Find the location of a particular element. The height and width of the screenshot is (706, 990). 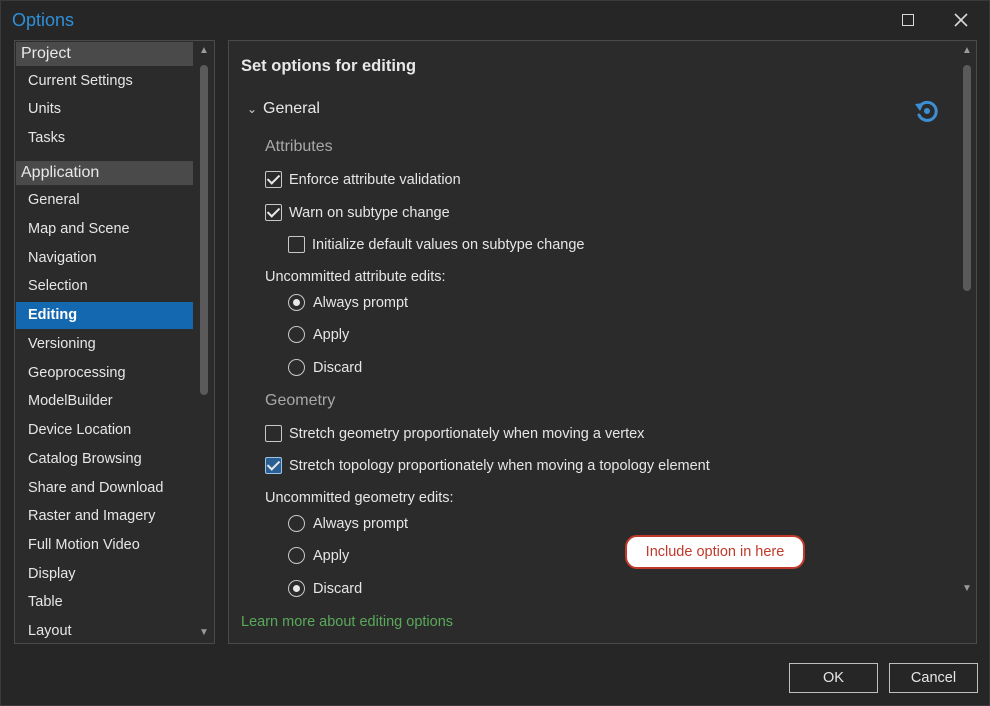

uncommitted-geometry-label: Uncommitted geometry edits: is located at coordinates (359, 498).